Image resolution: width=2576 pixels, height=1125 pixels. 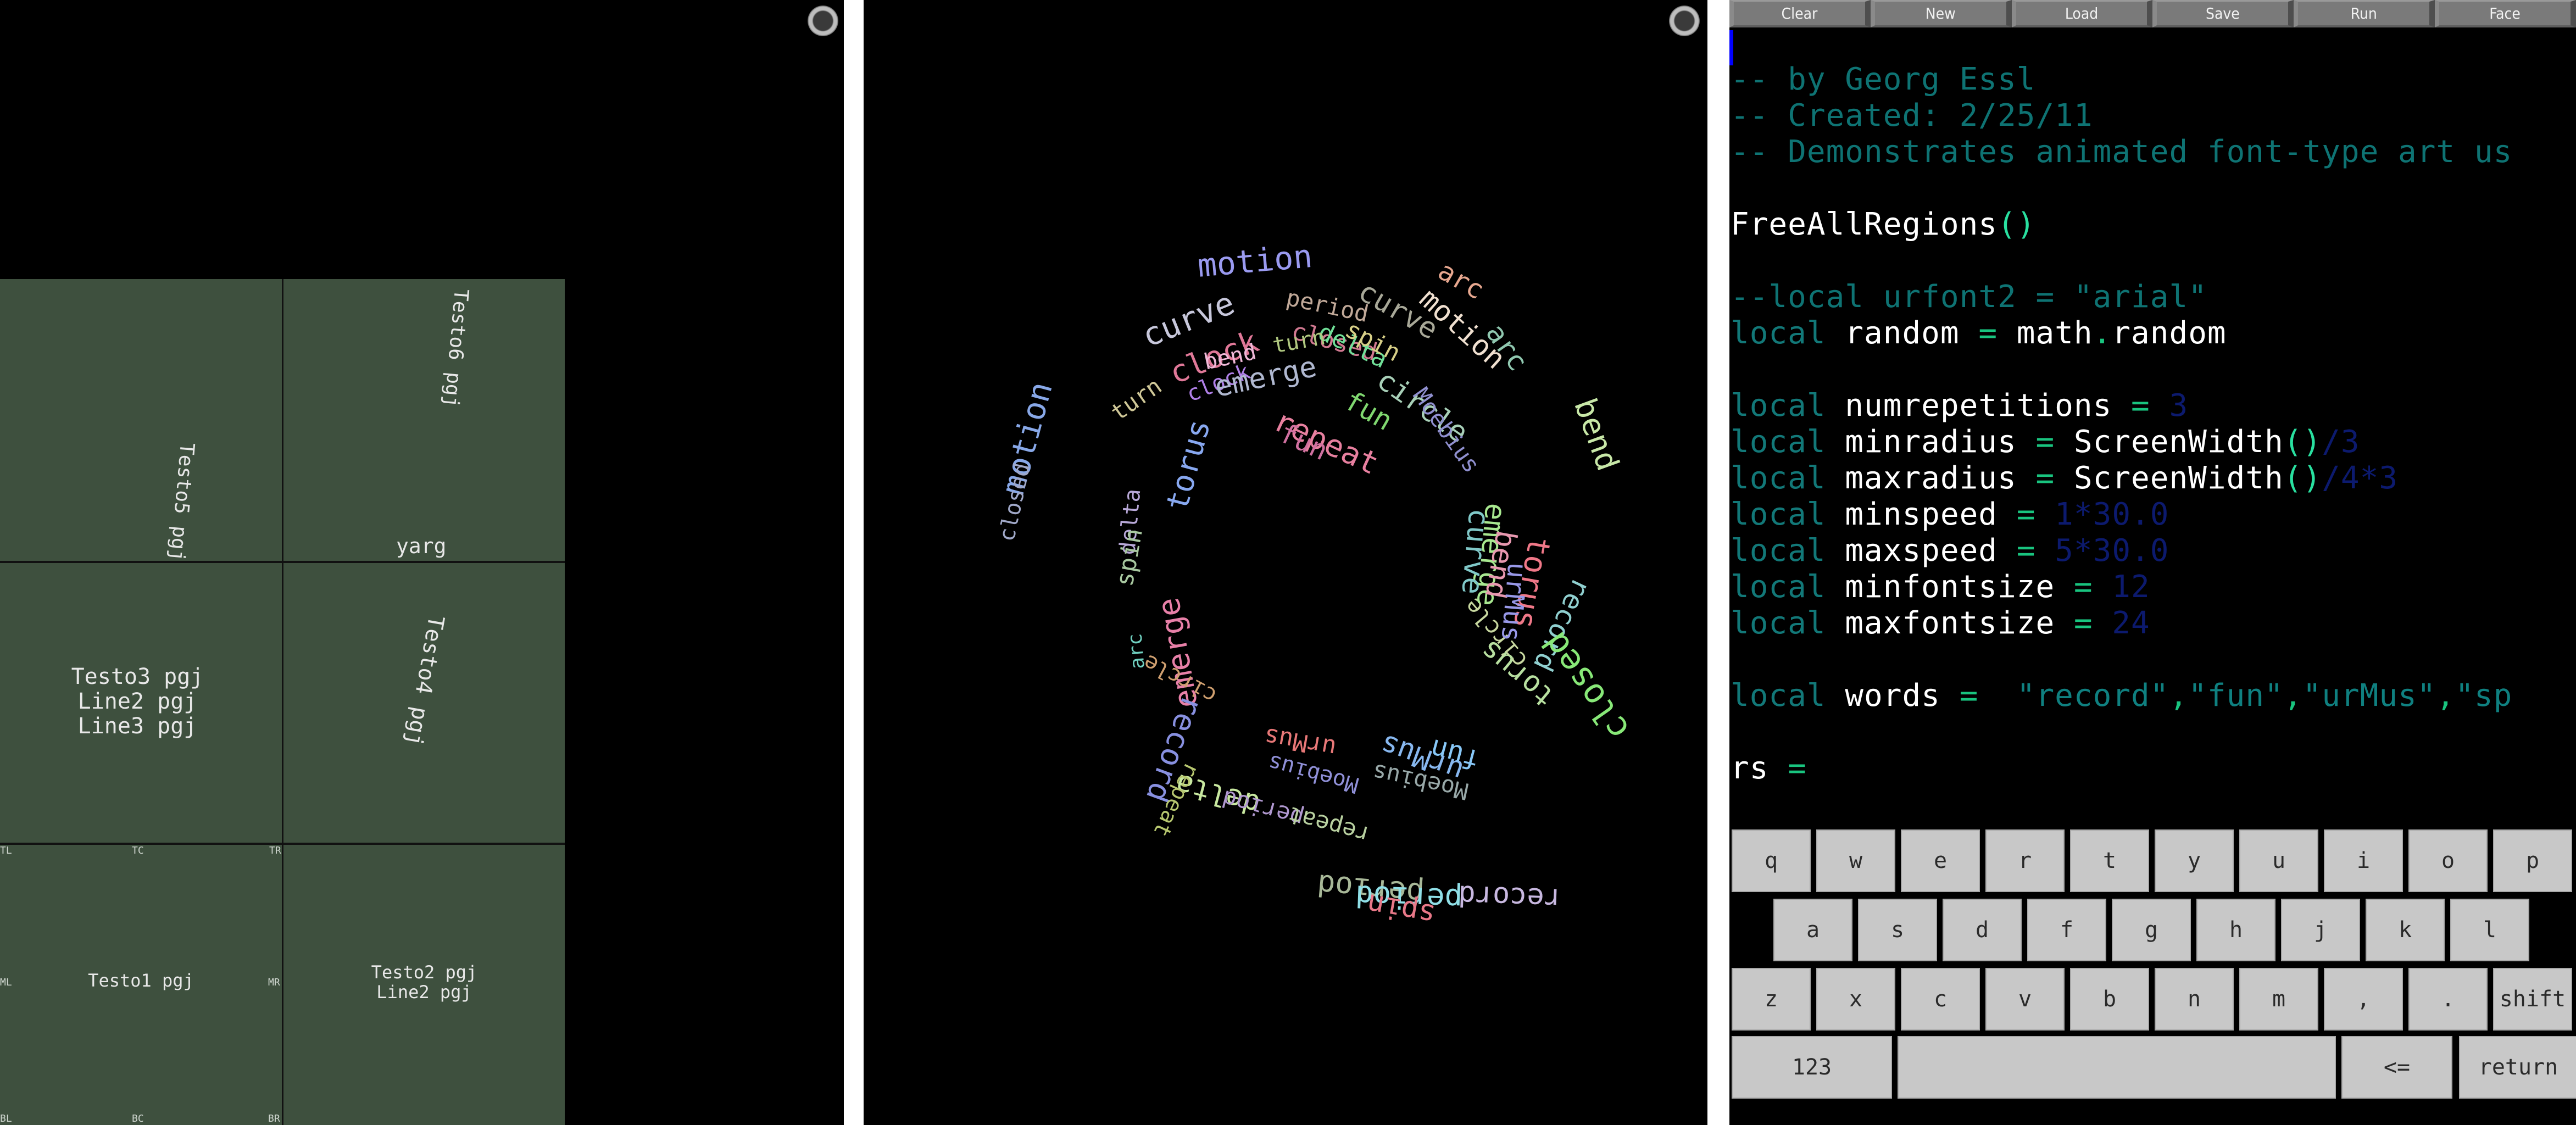 What do you see at coordinates (2045, 333) in the screenshot?
I see `code-token: math` at bounding box center [2045, 333].